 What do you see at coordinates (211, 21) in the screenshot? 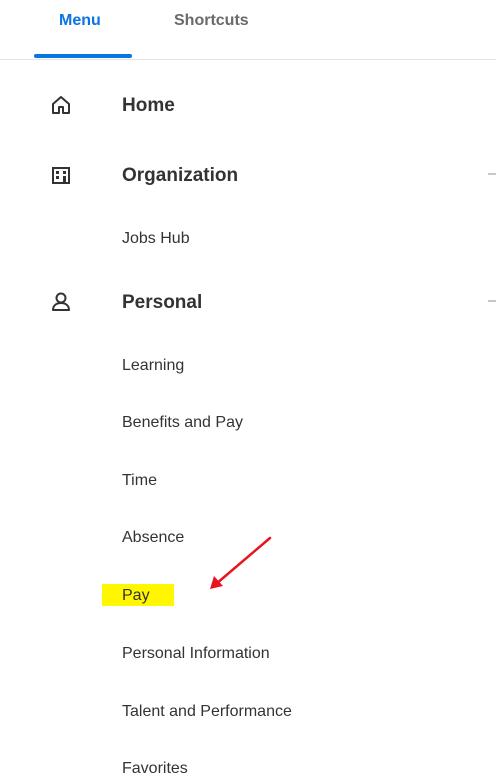
I see `tab-shortcuts: Shortcuts` at bounding box center [211, 21].